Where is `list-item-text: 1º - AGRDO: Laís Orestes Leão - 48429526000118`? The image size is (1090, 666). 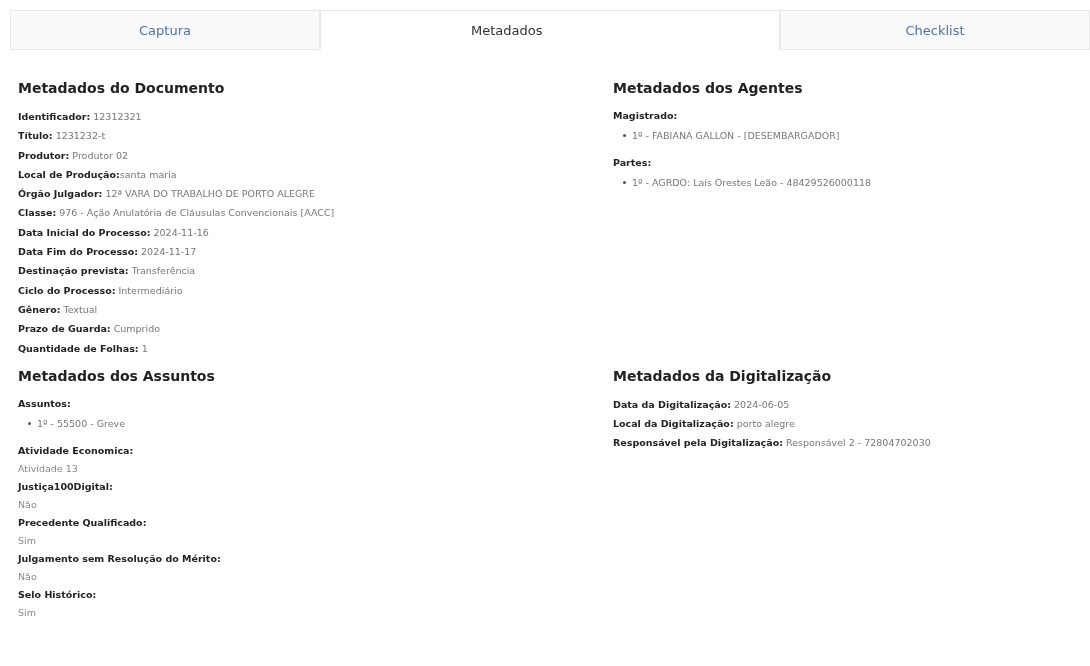 list-item-text: 1º - AGRDO: Laís Orestes Leão - 48429526000118 is located at coordinates (752, 183).